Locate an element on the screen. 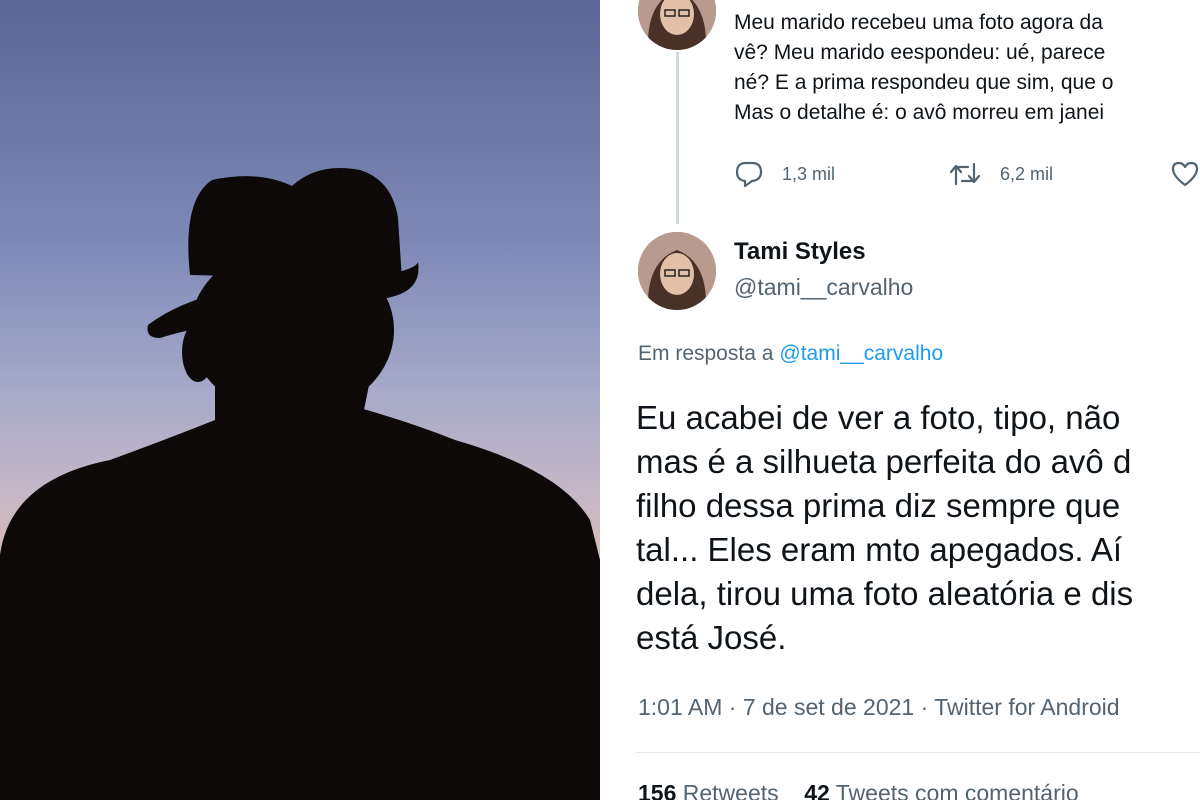 The width and height of the screenshot is (1200, 800). reply-count: 1,3 mil is located at coordinates (809, 173).